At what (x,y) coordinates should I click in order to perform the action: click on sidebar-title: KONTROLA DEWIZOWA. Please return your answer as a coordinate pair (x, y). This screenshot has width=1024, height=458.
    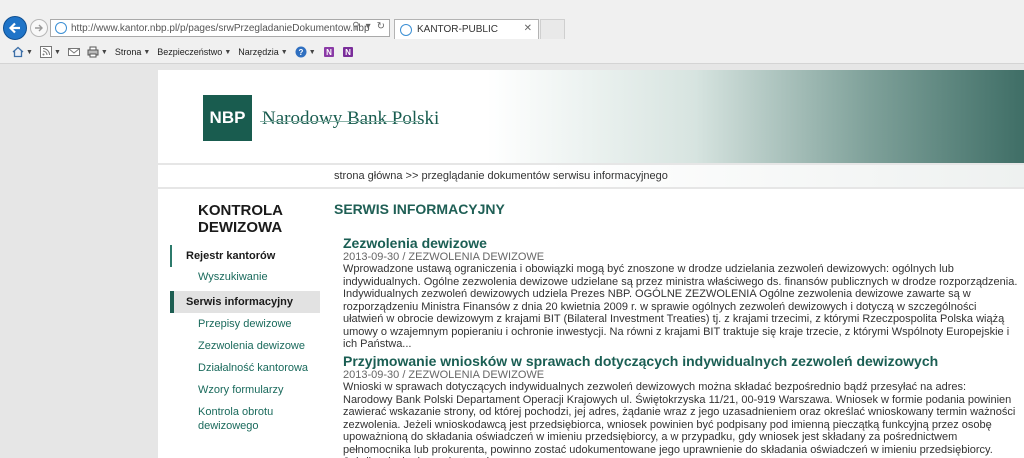
    Looking at the image, I should click on (240, 219).